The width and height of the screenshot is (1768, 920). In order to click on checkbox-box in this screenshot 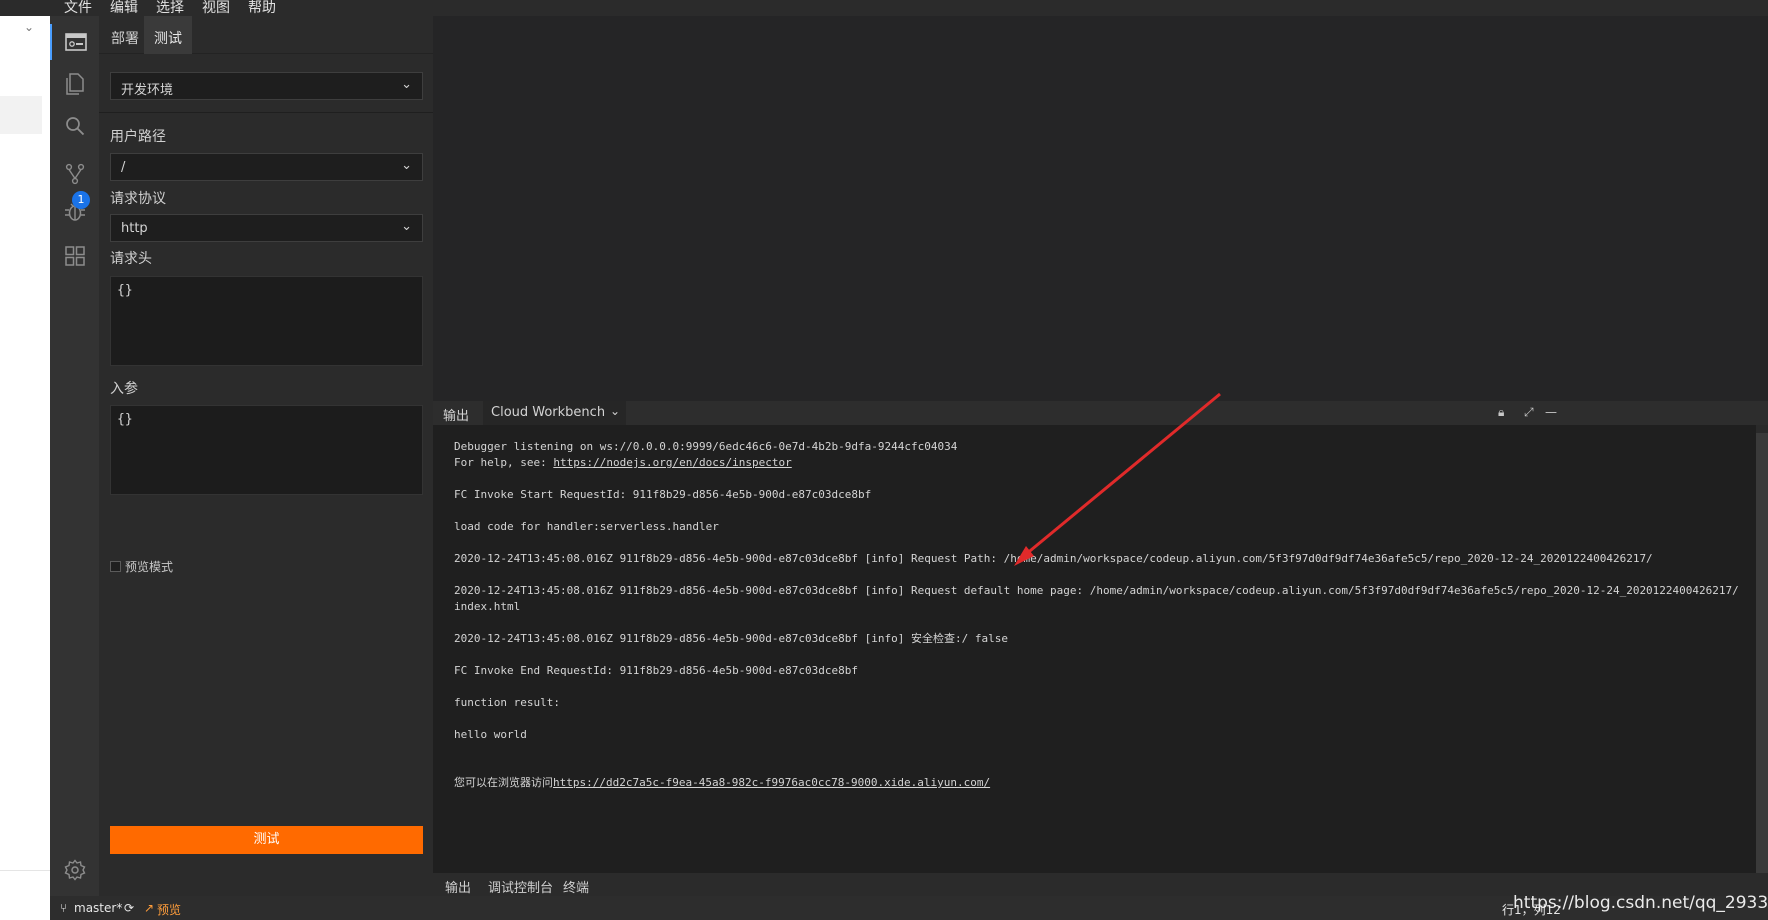, I will do `click(115, 566)`.